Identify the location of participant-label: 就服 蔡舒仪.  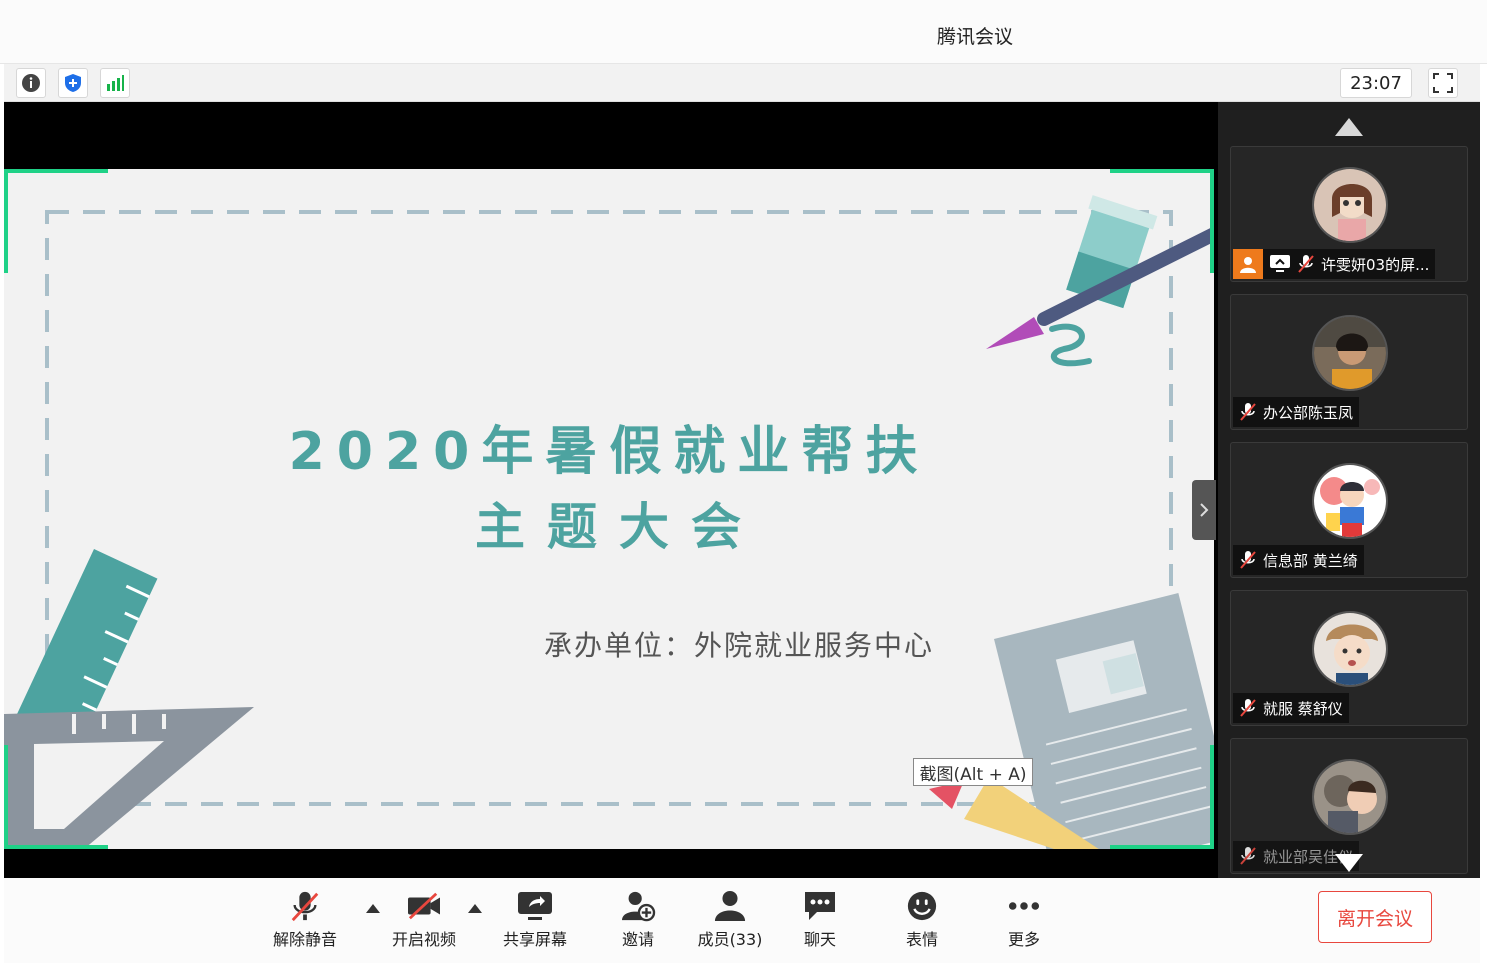
(1291, 708).